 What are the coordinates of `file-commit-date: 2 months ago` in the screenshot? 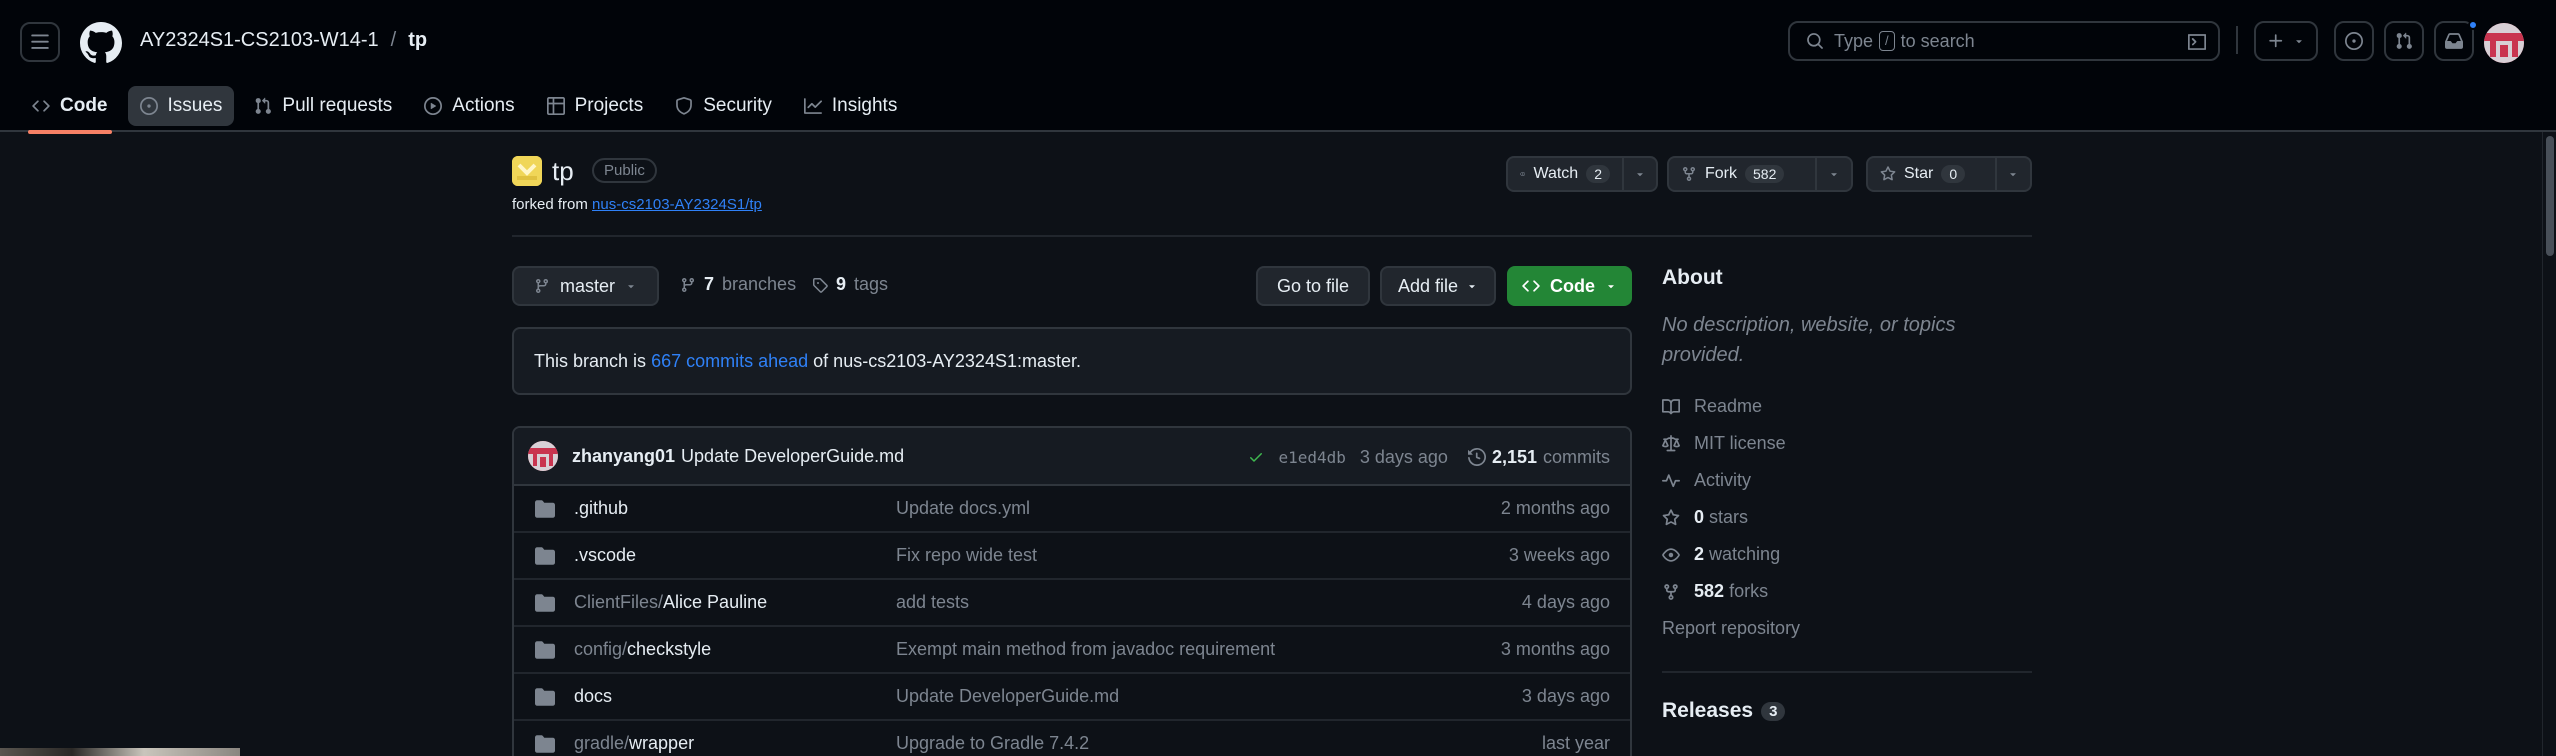 It's located at (1555, 508).